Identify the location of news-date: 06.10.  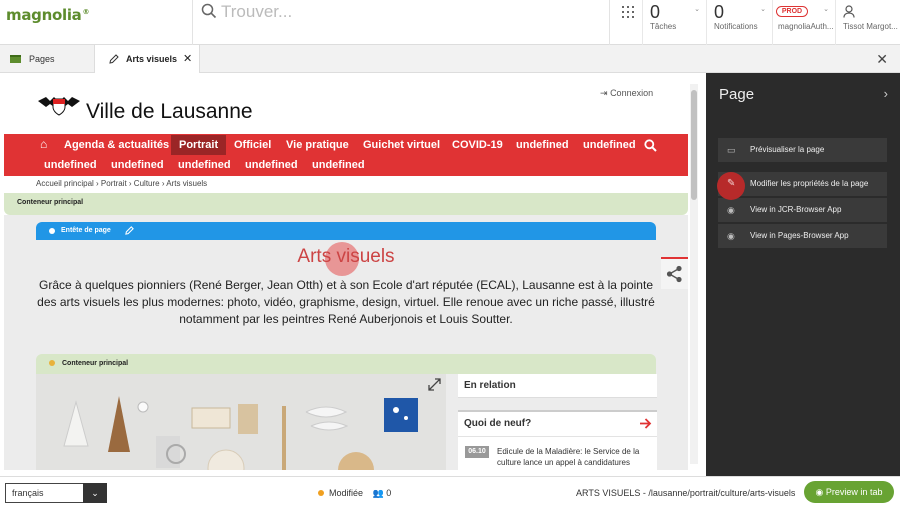
(477, 452).